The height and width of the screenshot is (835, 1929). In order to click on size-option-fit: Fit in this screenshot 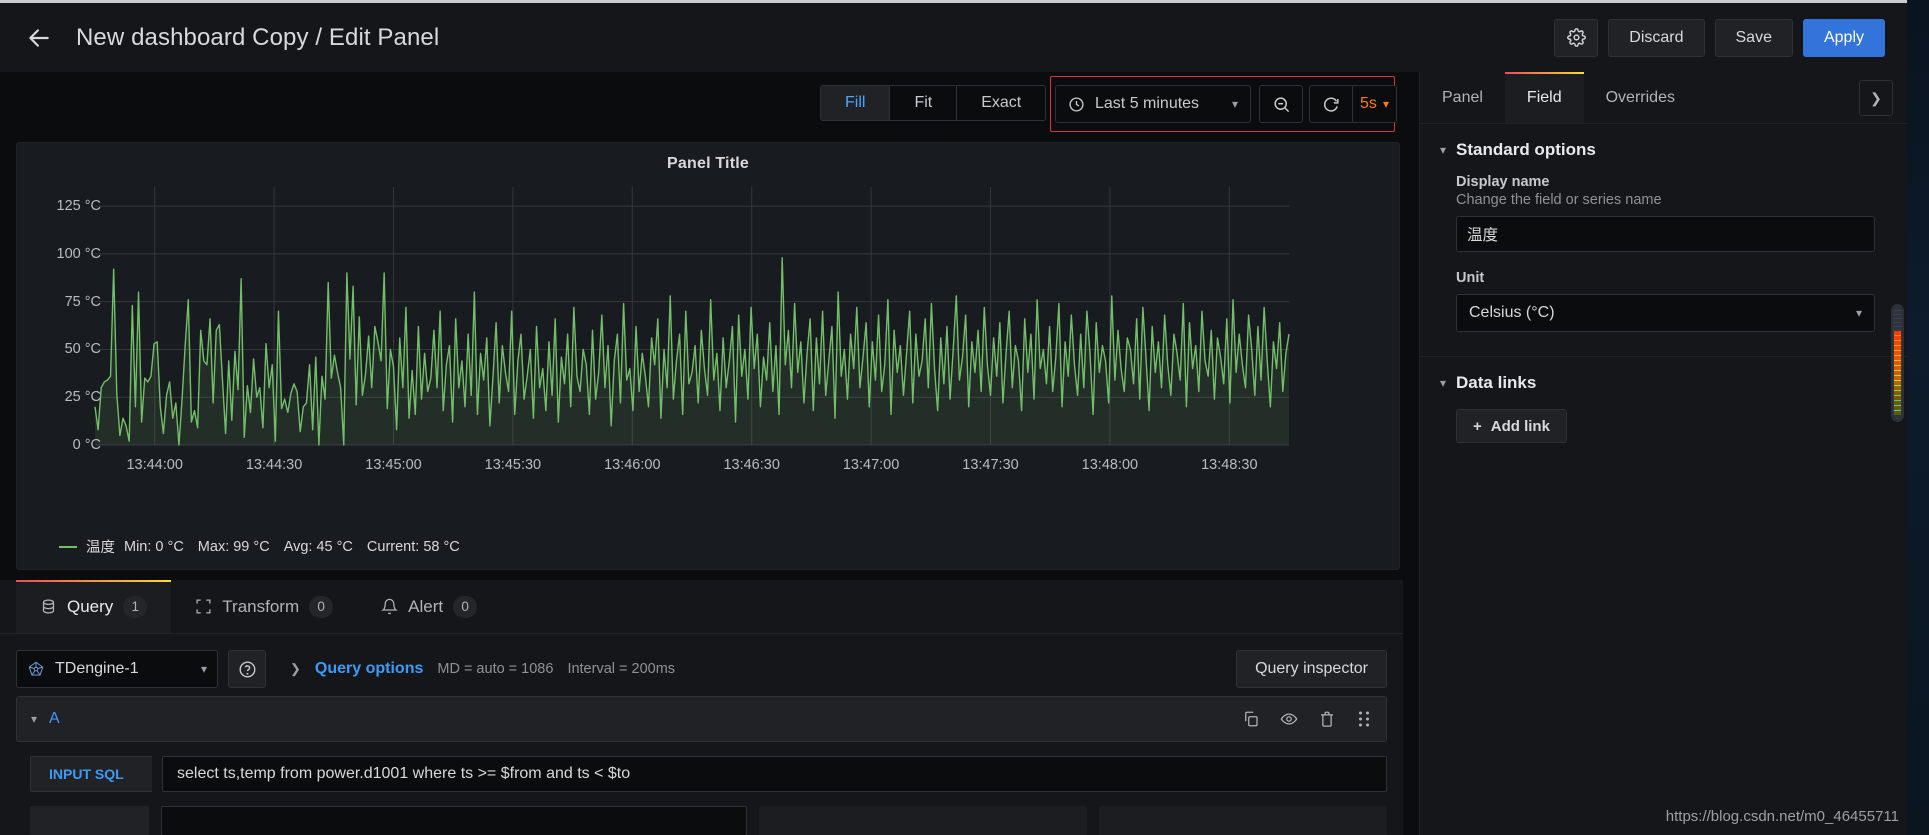, I will do `click(924, 103)`.